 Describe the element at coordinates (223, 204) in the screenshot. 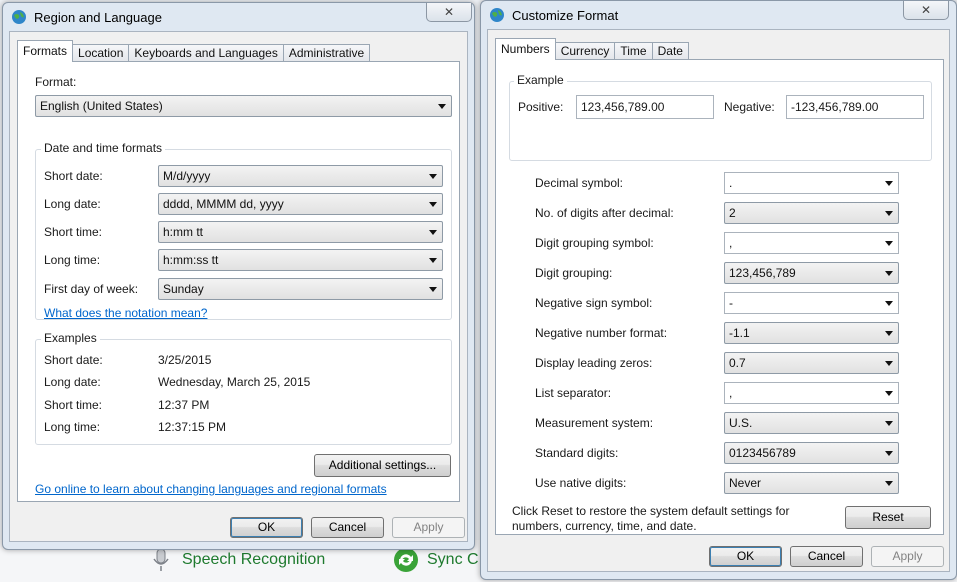

I see `long-date-value: dddd, MMMM dd, yyyy` at that location.